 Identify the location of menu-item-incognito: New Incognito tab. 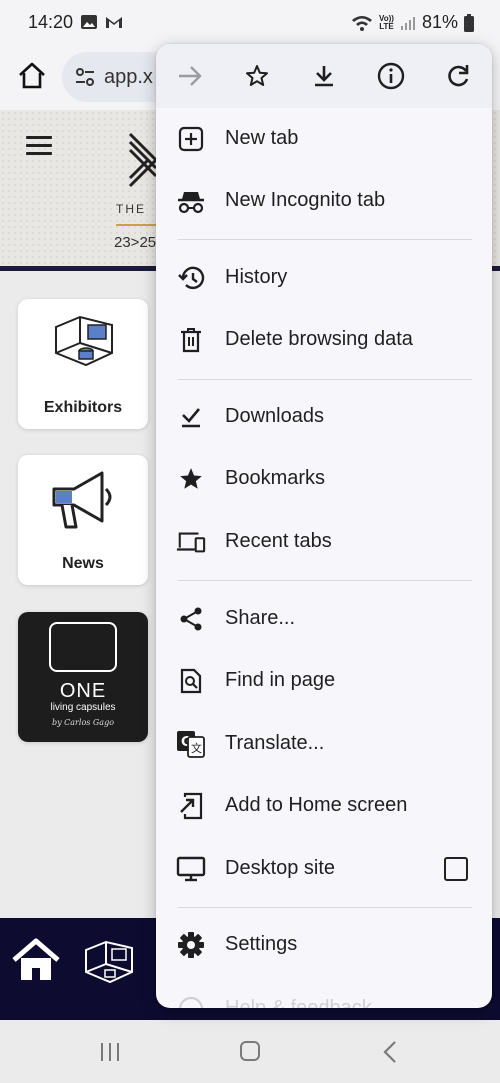
(324, 201).